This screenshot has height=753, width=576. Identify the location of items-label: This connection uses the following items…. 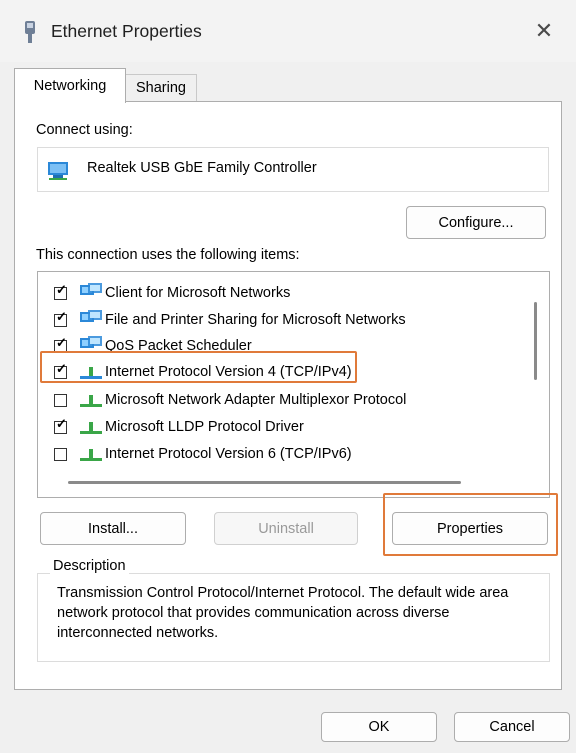
(168, 255).